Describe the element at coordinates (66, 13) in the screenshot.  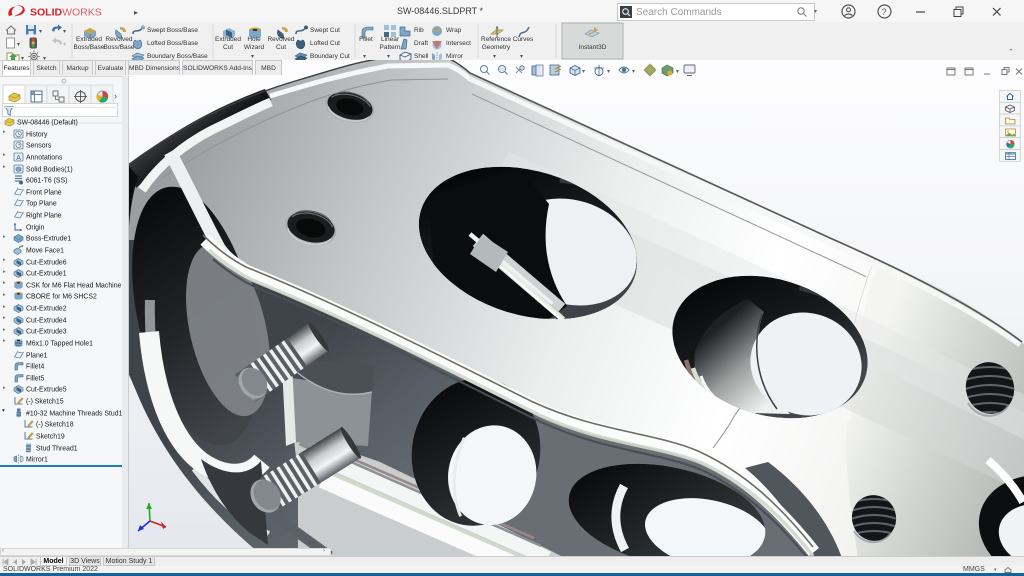
I see `svg-text: SOLIDWORKS` at that location.